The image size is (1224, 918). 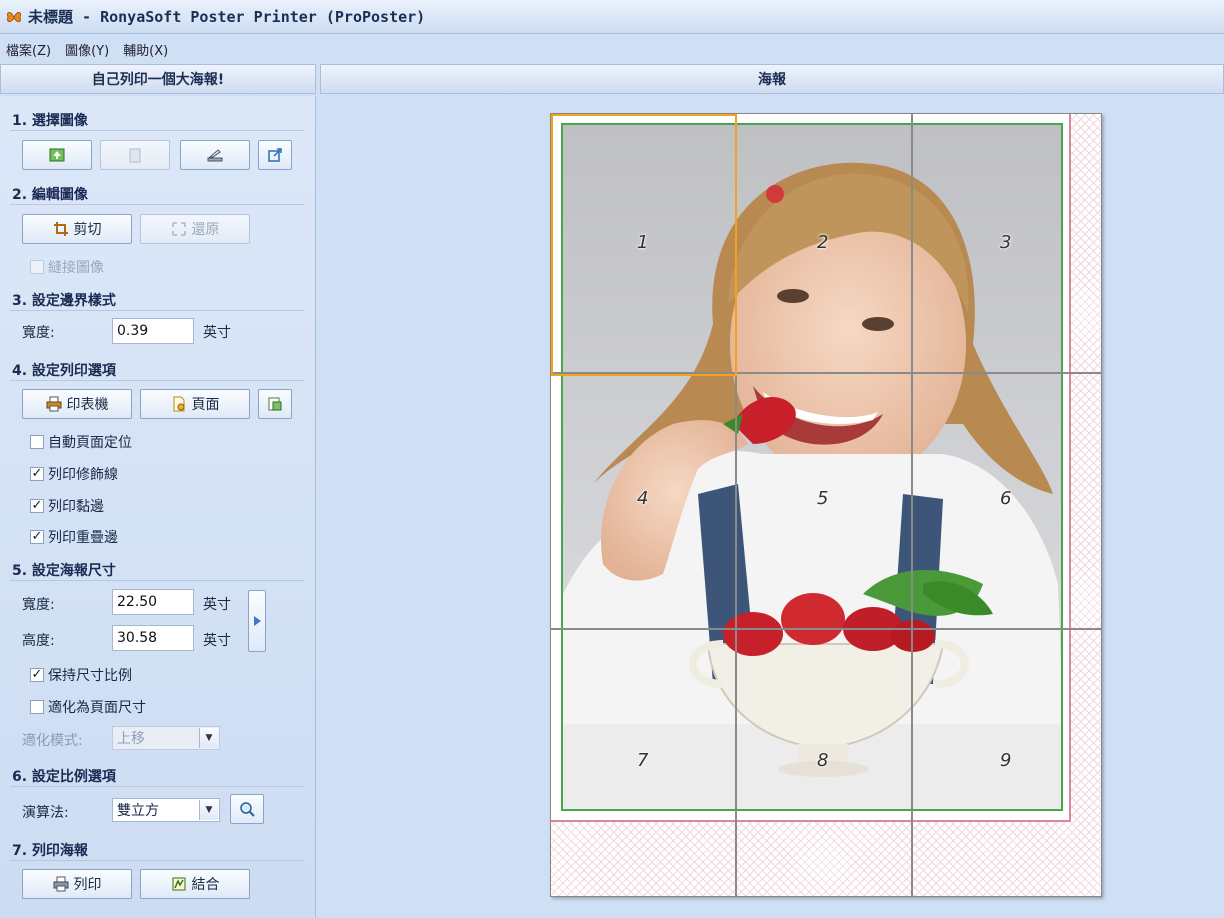 What do you see at coordinates (1006, 242) in the screenshot?
I see `tile-number: 3` at bounding box center [1006, 242].